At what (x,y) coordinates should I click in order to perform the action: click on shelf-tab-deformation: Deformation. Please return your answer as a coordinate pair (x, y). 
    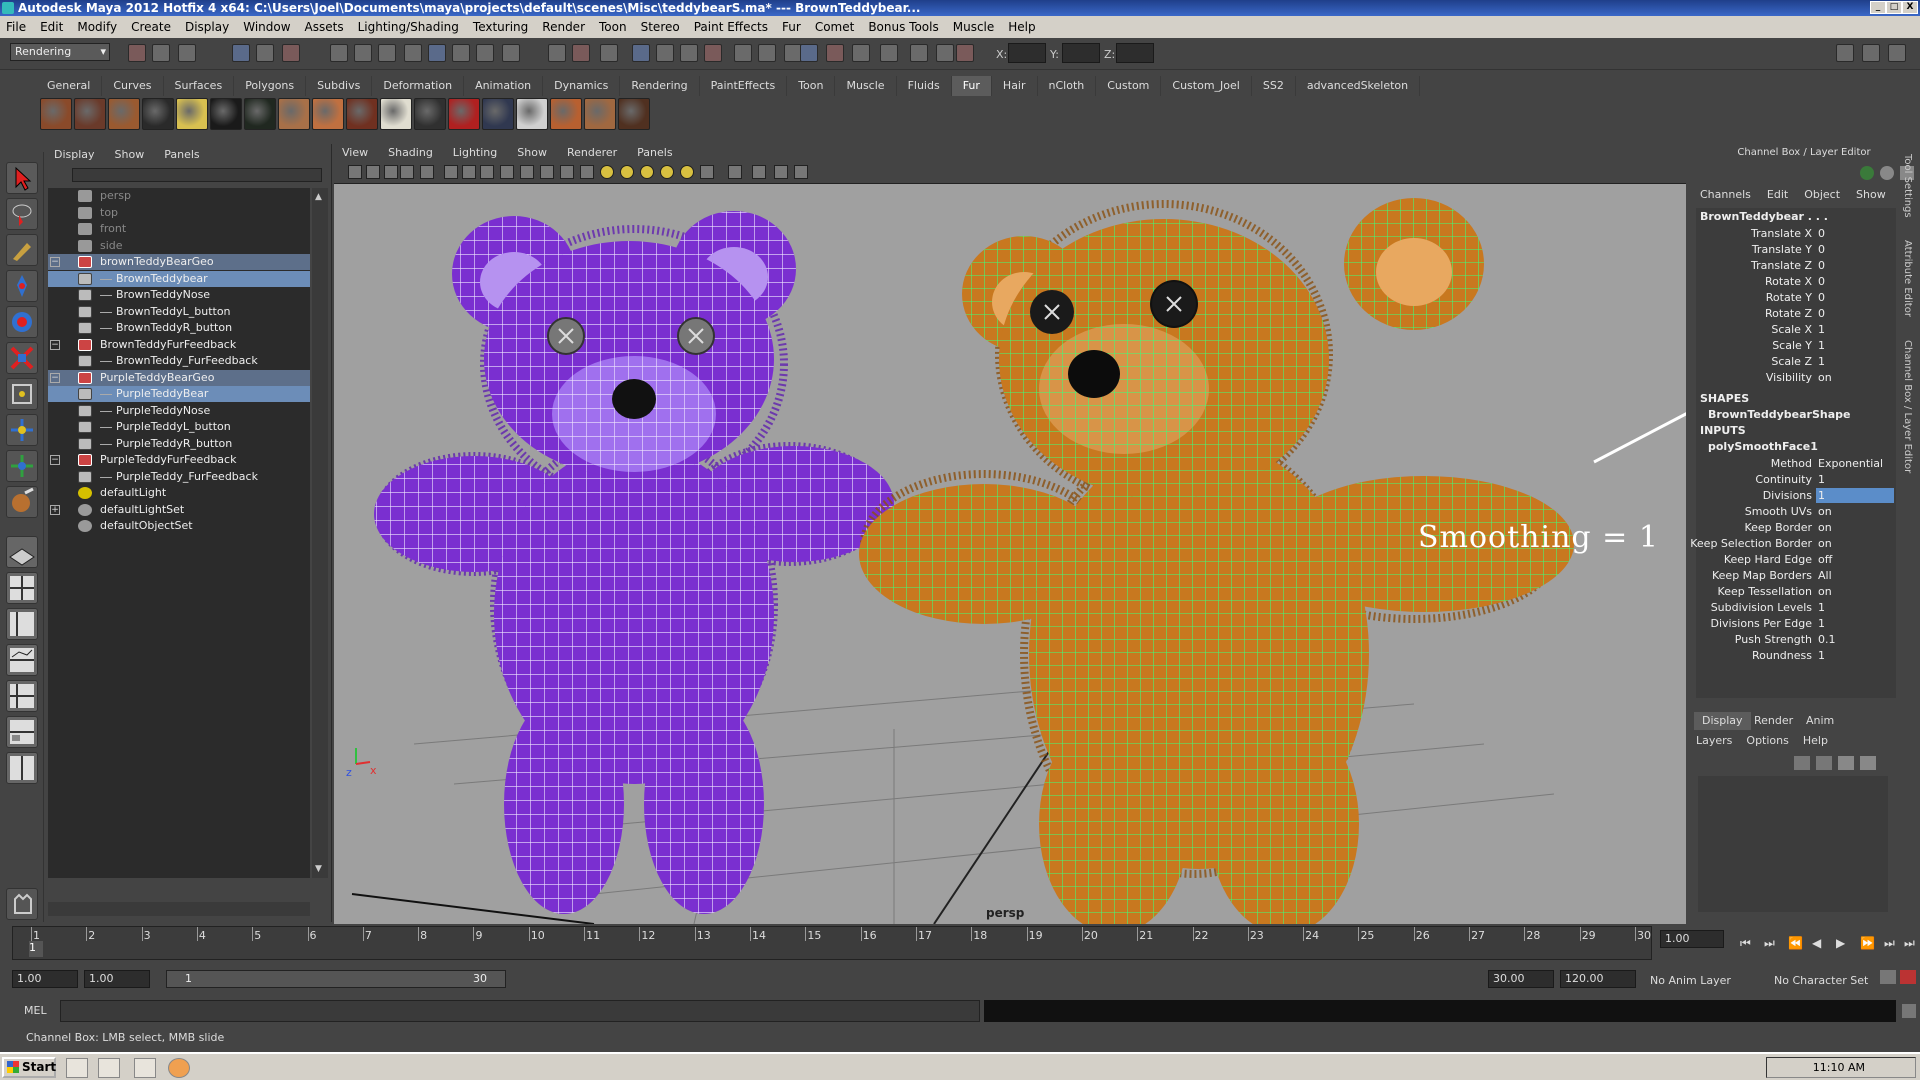
    Looking at the image, I should click on (418, 86).